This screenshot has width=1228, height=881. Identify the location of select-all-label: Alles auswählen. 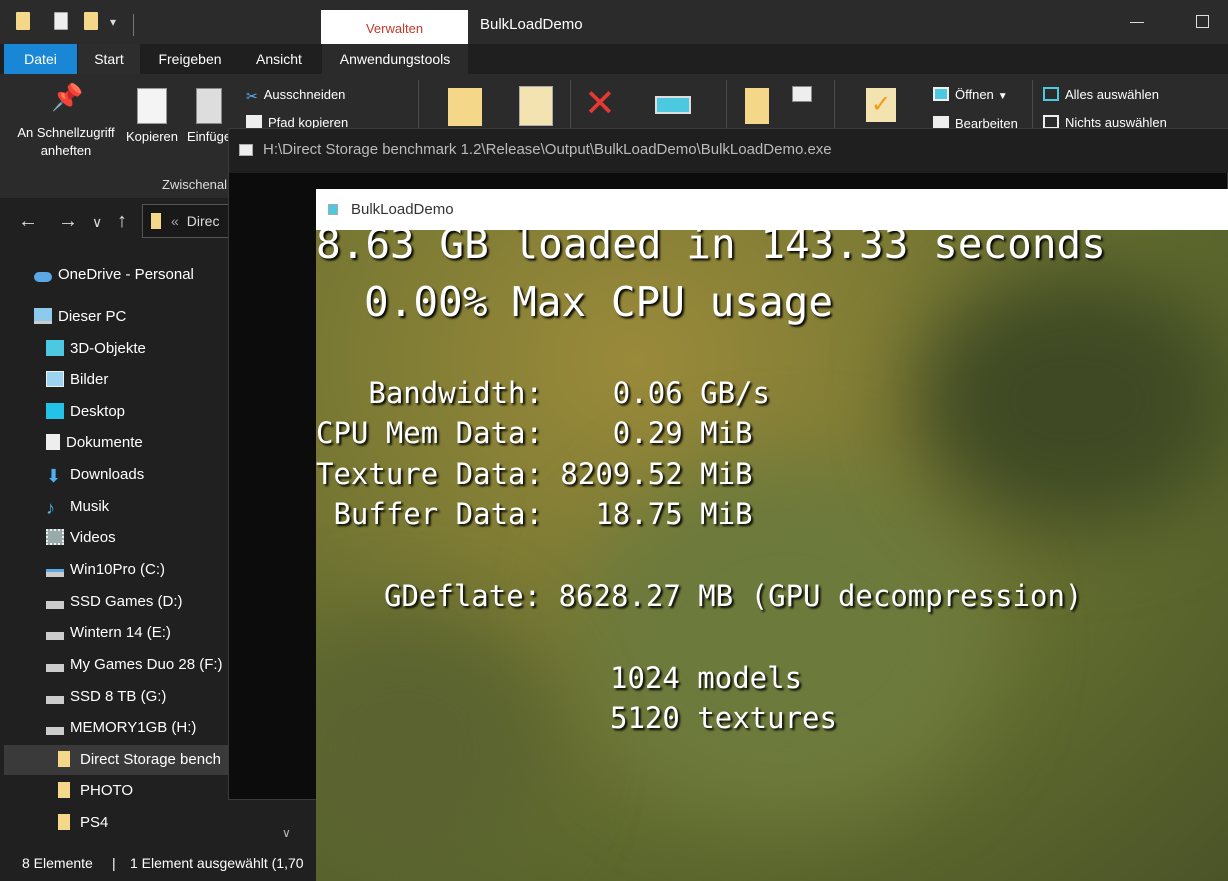
(1112, 94).